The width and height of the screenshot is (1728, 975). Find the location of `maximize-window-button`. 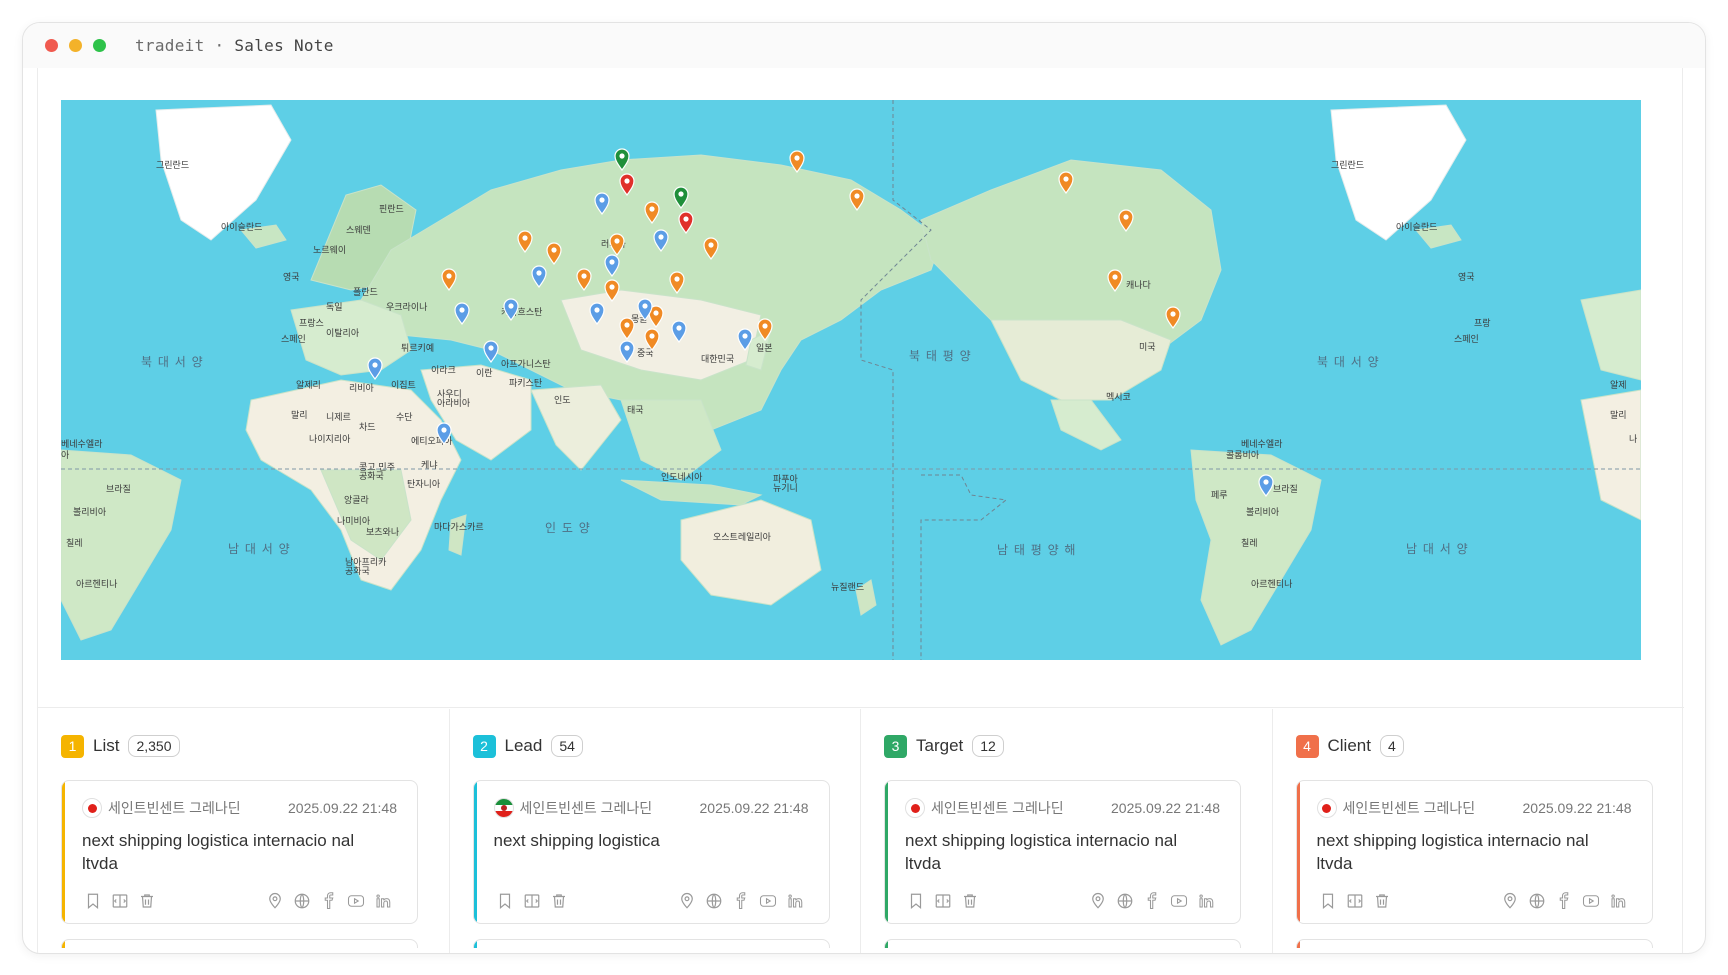

maximize-window-button is located at coordinates (99, 45).